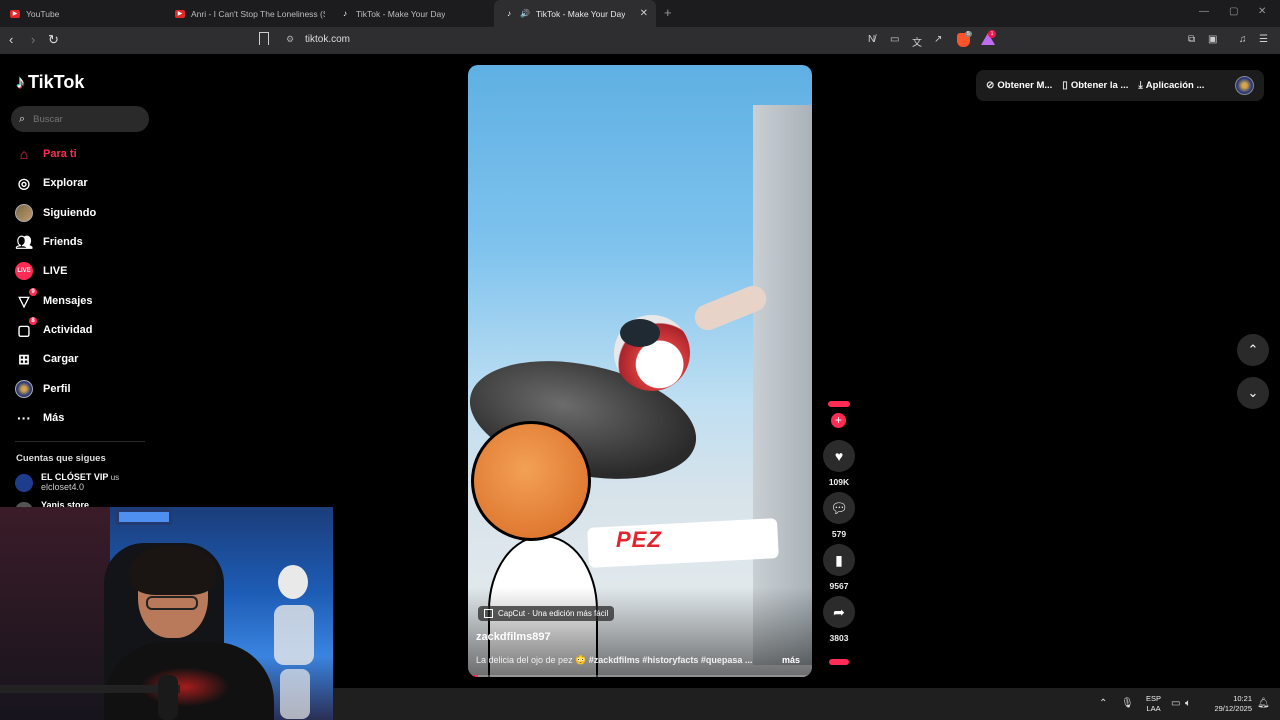  I want to click on sidebar-item-siguiendo: Siguiendo, so click(55, 213).